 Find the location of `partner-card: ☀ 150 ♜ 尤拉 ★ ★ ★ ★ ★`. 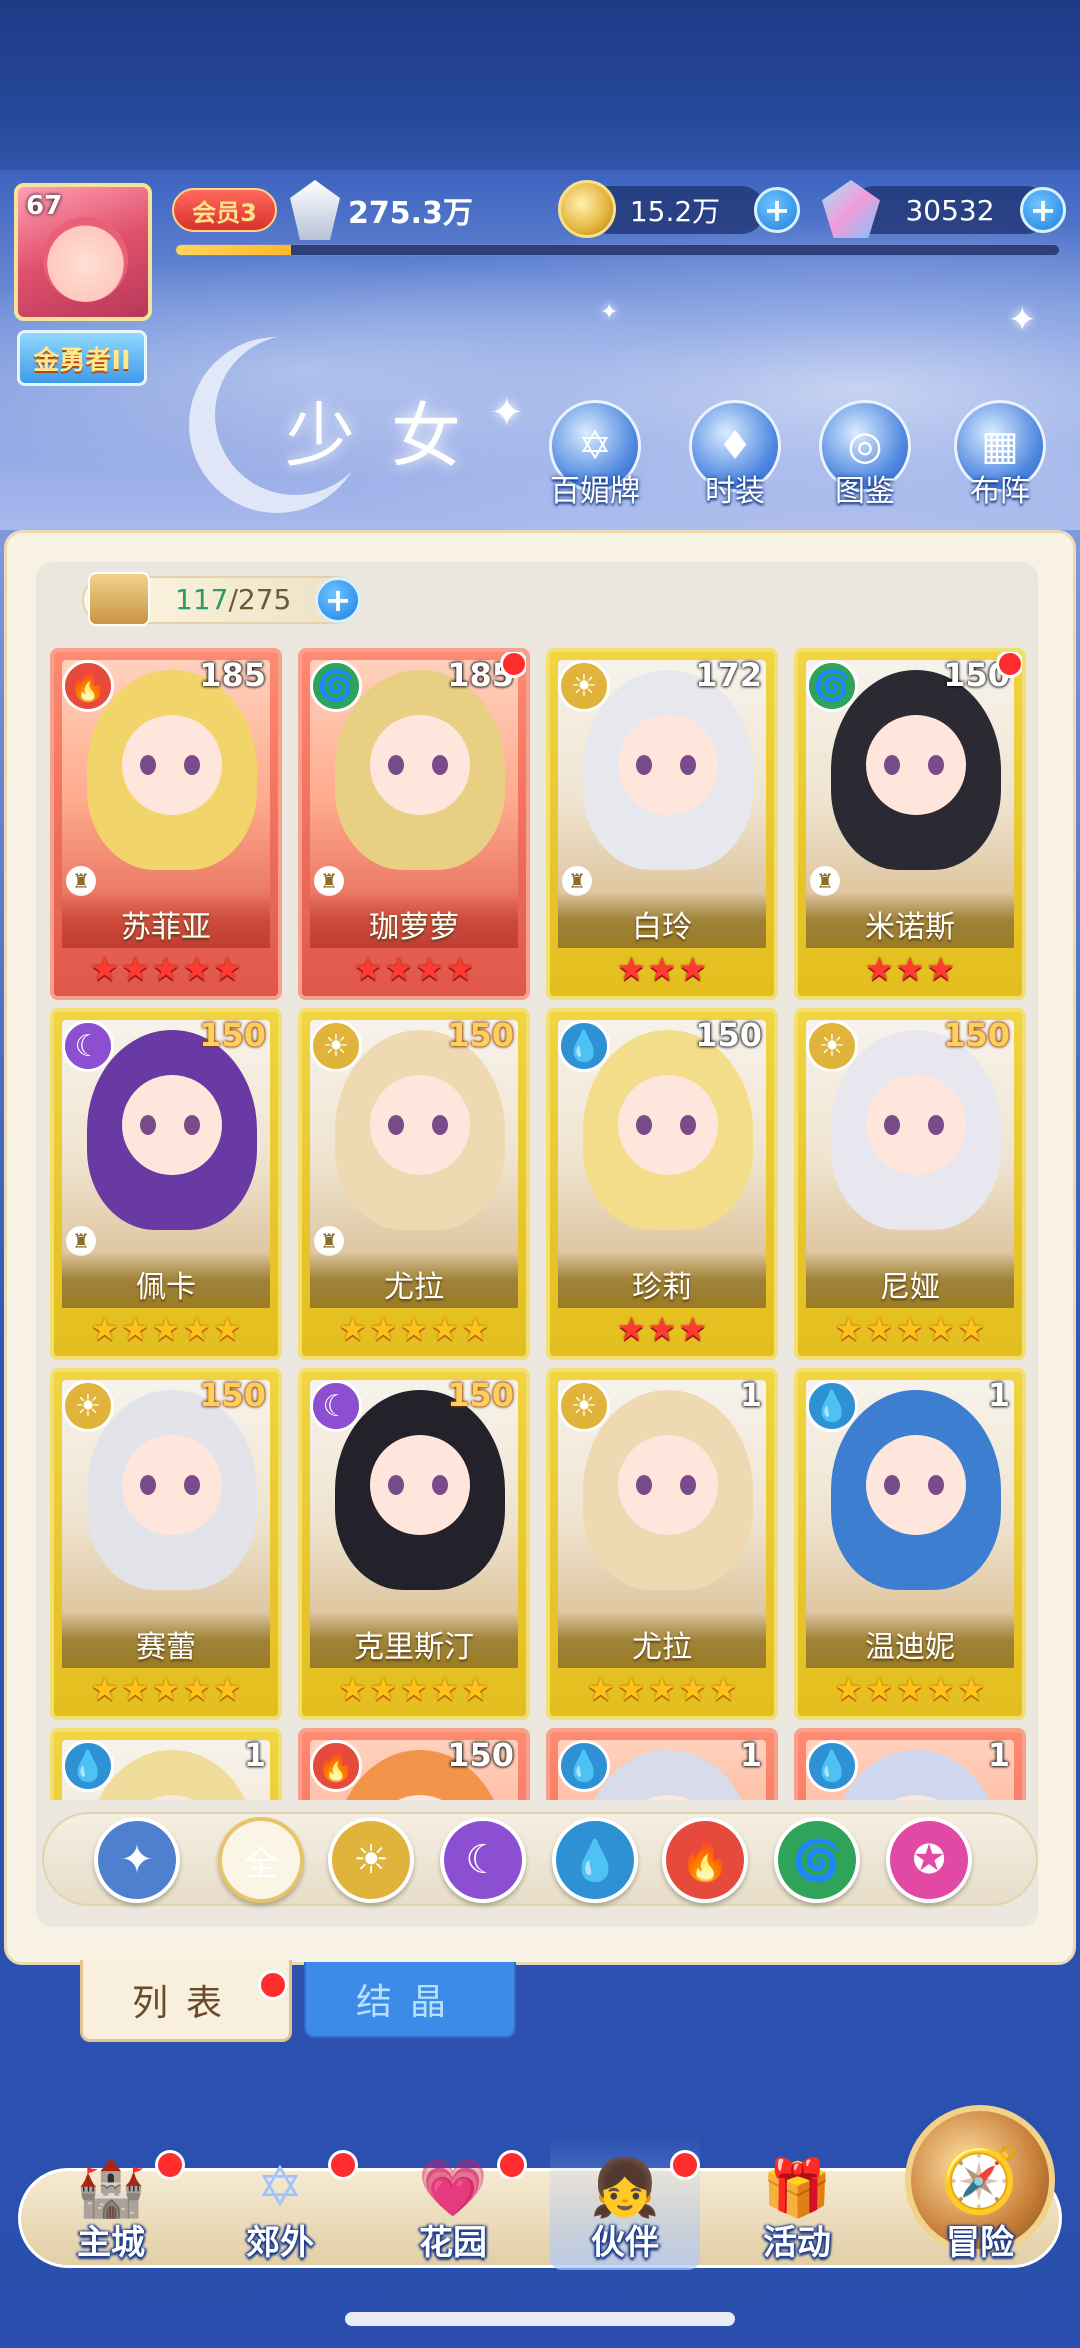

partner-card: ☀ 150 ♜ 尤拉 ★ ★ ★ ★ ★ is located at coordinates (414, 1184).